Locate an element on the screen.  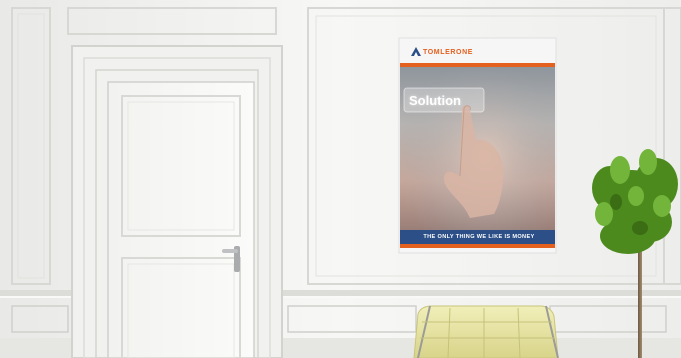
poster-brand-name: TOMLERONE is located at coordinates (448, 52).